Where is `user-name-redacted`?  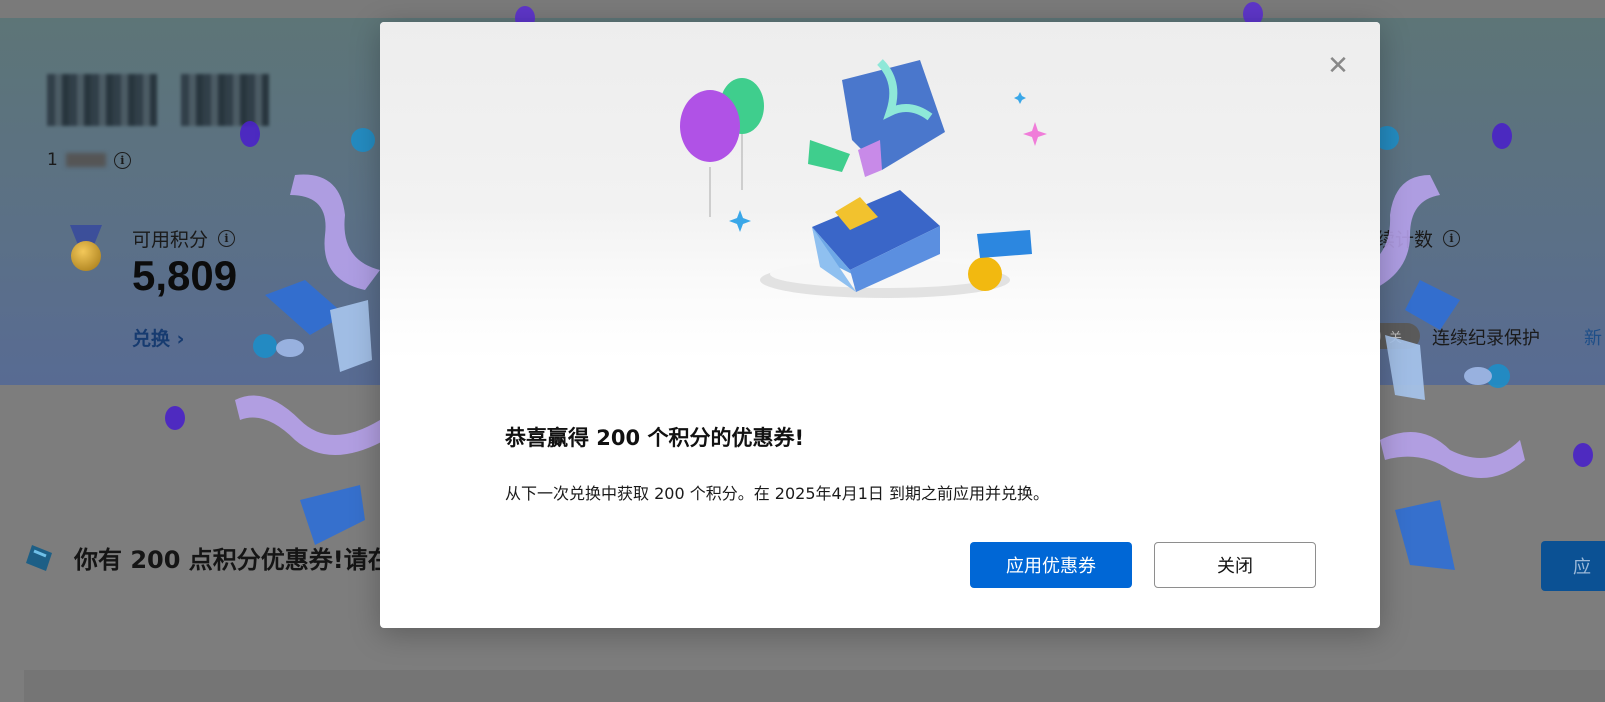 user-name-redacted is located at coordinates (158, 100).